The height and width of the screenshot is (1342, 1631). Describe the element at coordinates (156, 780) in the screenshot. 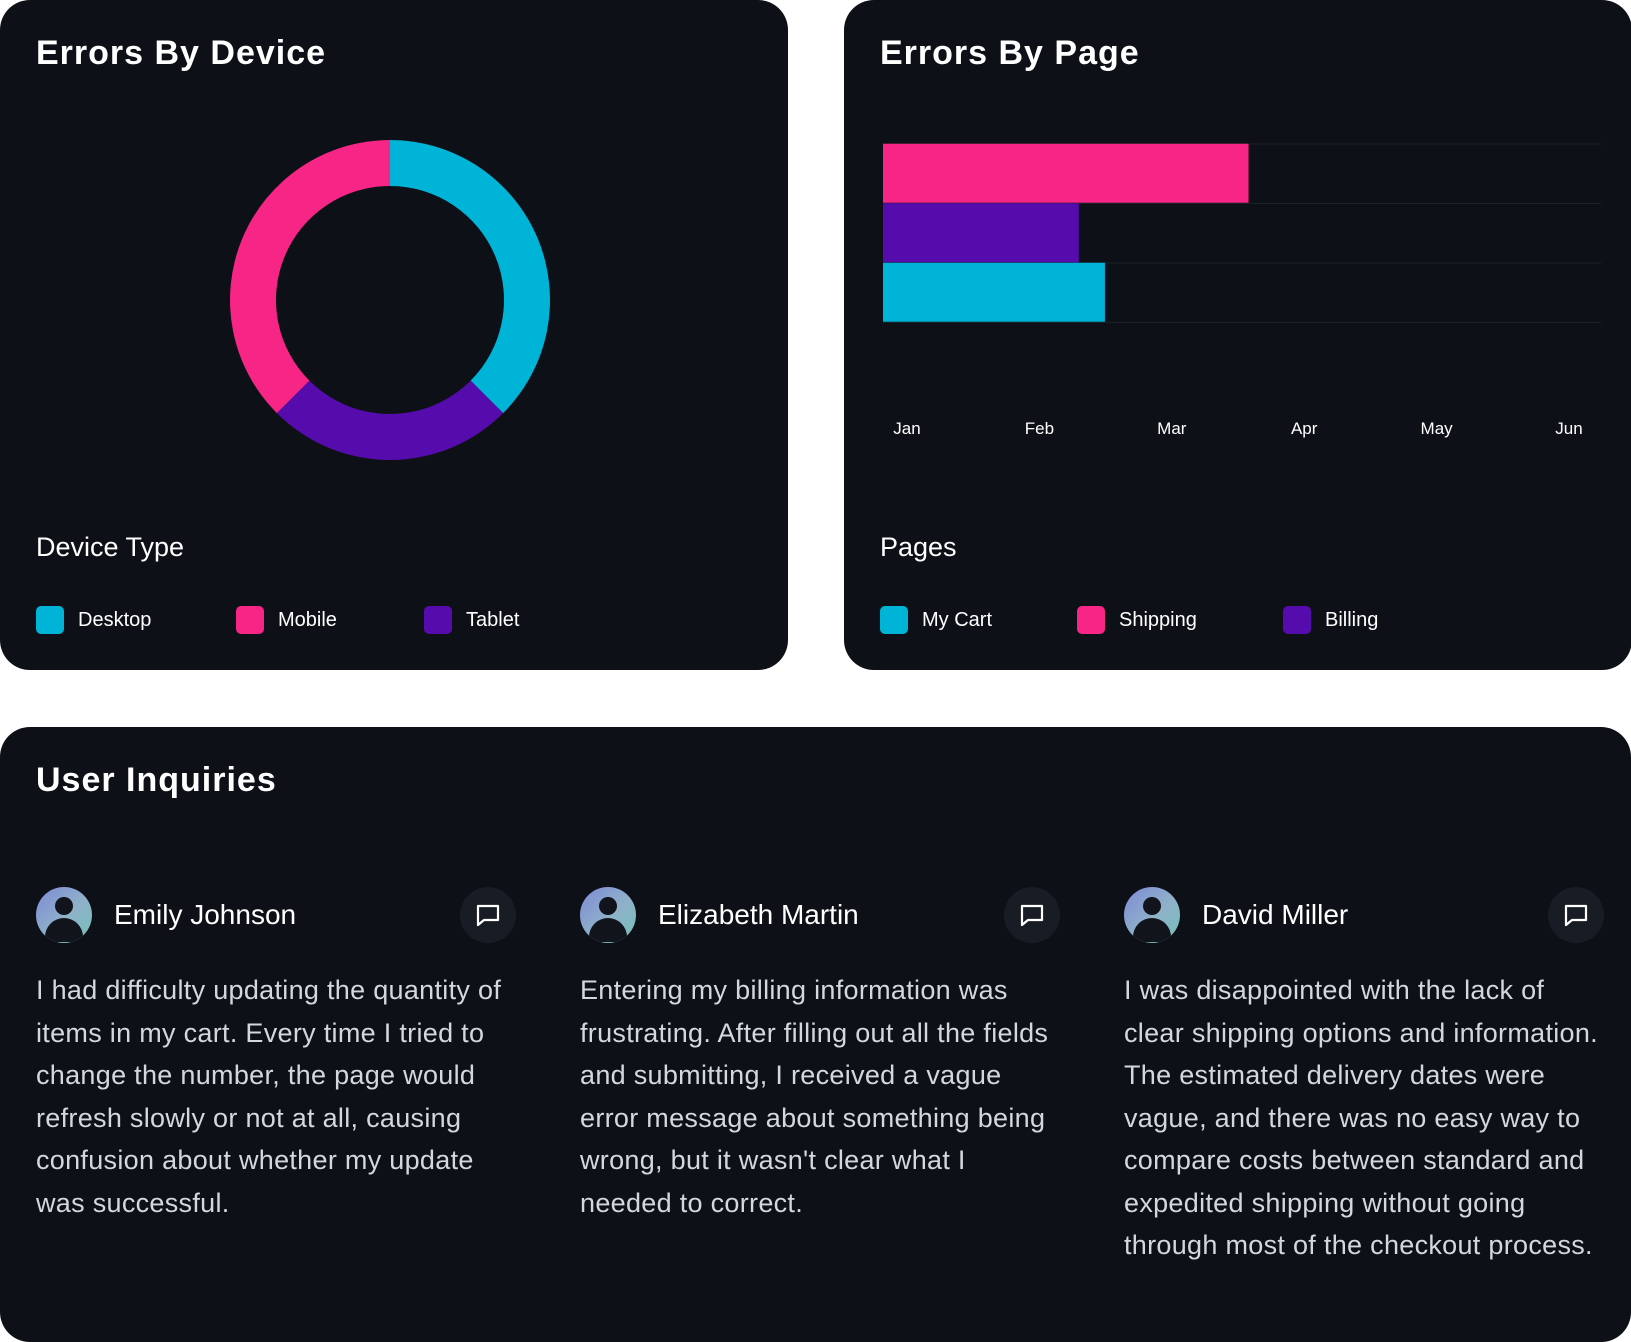

I see `card-title: User Inquiries` at that location.